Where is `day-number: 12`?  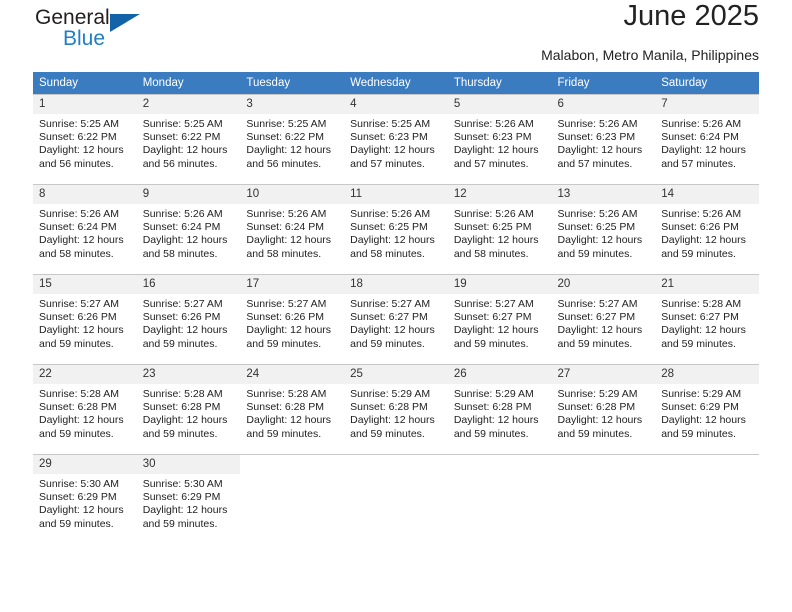 day-number: 12 is located at coordinates (499, 194).